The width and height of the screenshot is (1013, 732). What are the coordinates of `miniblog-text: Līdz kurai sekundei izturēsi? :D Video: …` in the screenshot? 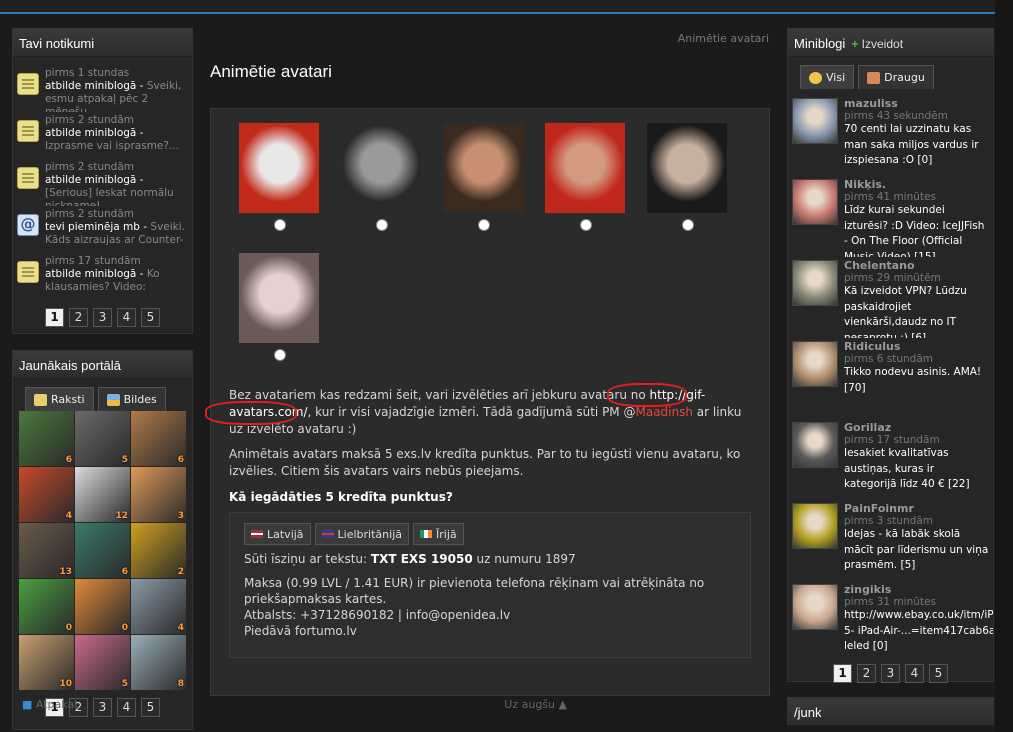 It's located at (916, 230).